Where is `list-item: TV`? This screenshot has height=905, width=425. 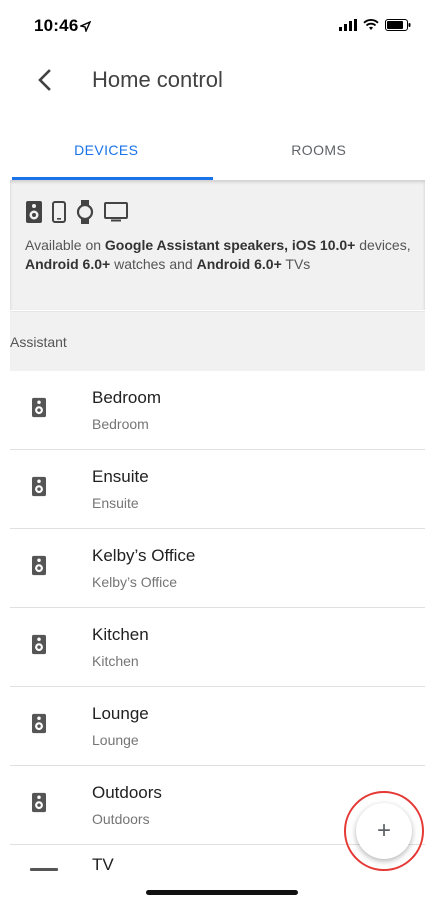
list-item: TV is located at coordinates (217, 875).